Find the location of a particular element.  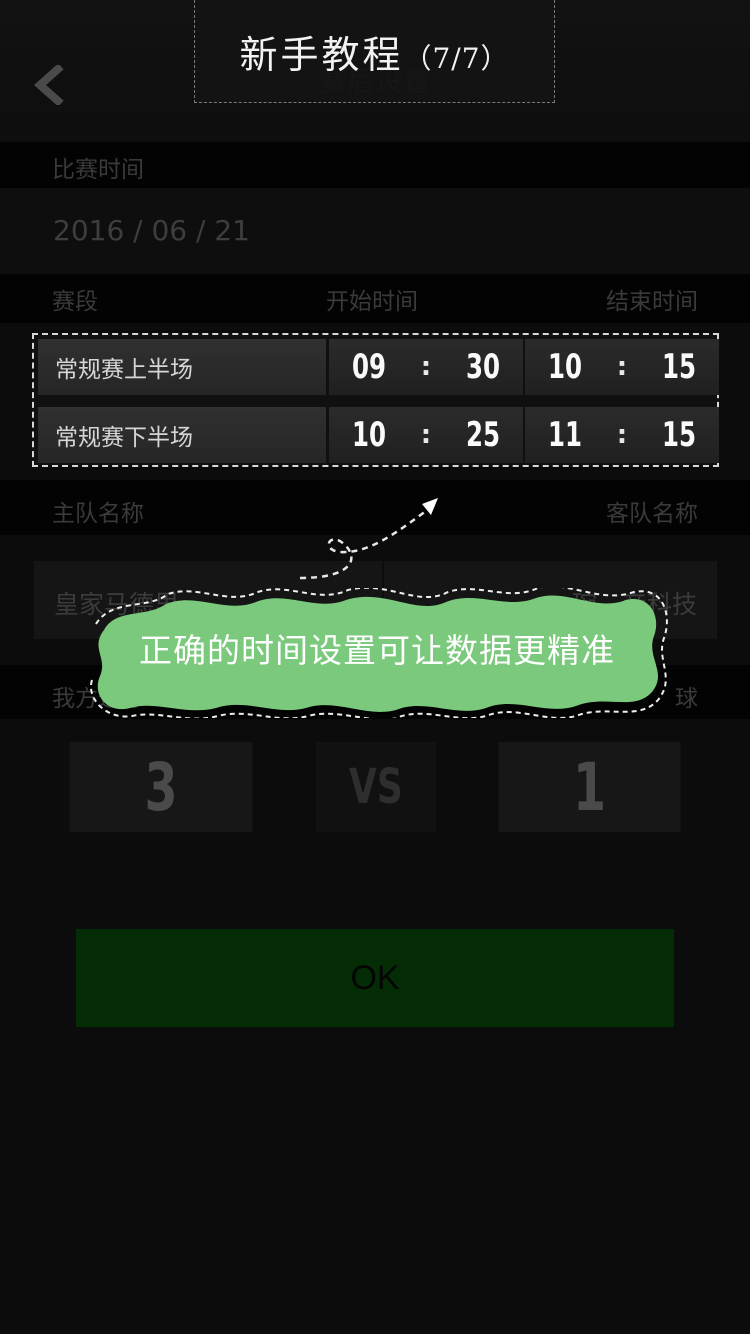

vs-text: VS is located at coordinates (376, 787).